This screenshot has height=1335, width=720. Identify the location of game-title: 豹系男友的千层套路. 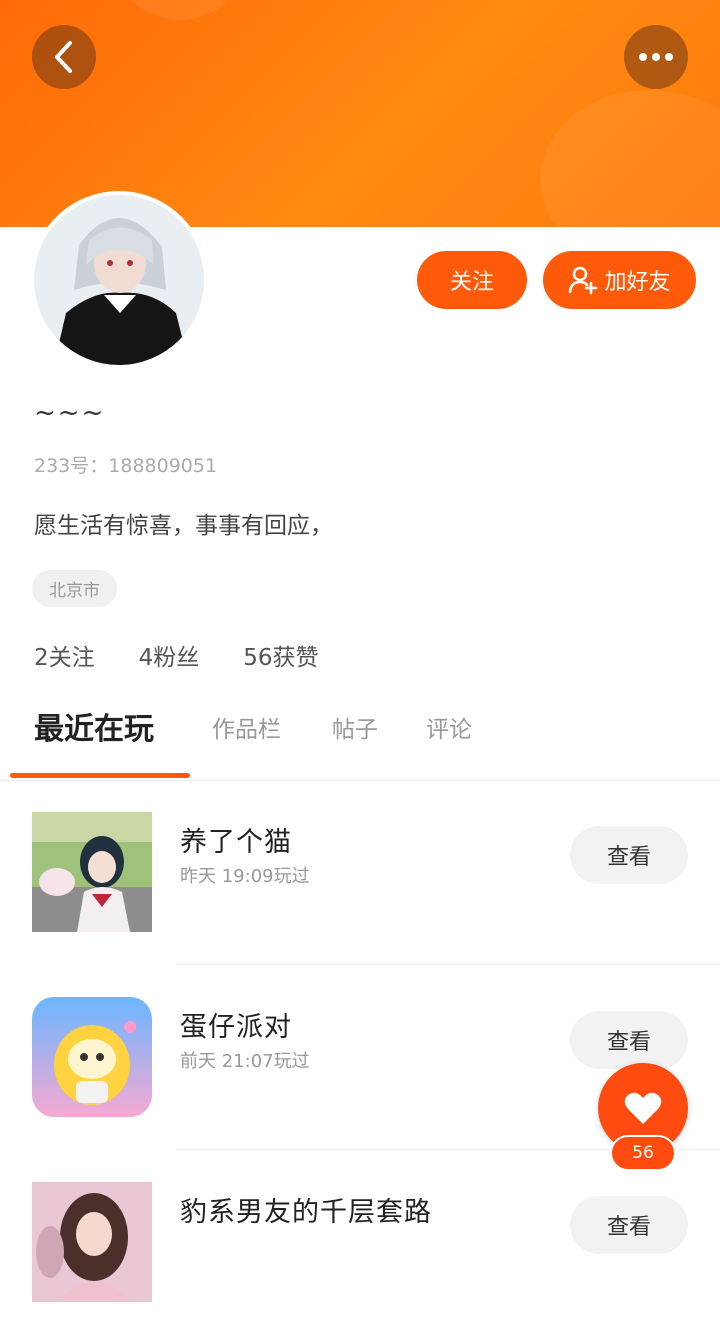
(306, 1212).